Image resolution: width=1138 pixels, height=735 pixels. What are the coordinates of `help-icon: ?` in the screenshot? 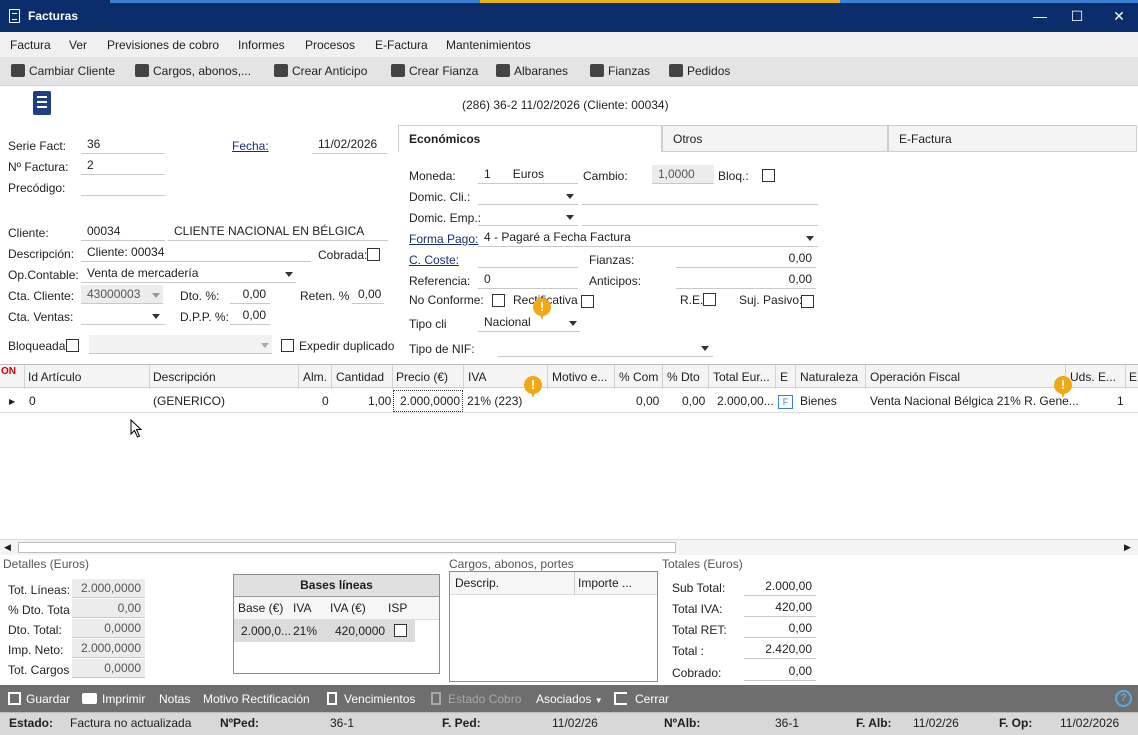 It's located at (1123, 698).